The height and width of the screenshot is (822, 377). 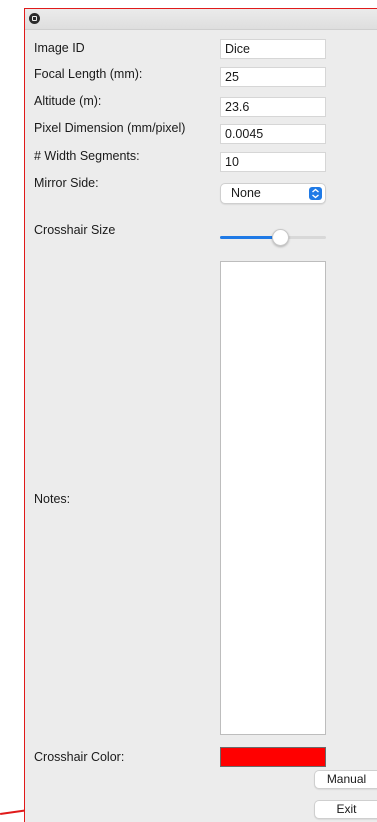 I want to click on highlight-outline-diagonal, so click(x=13, y=812).